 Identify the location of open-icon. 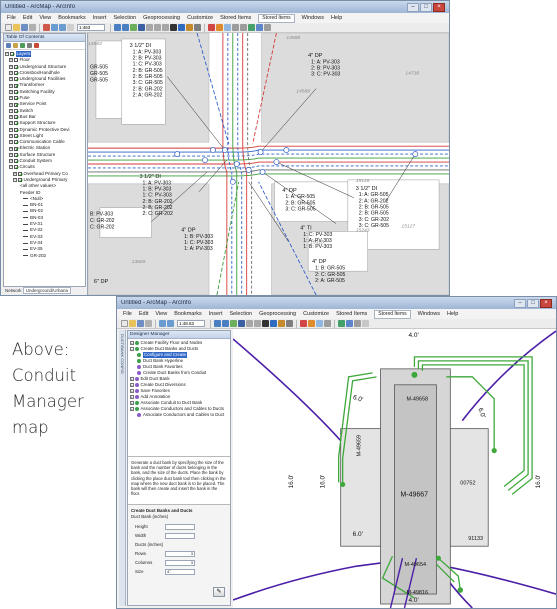
(16, 27).